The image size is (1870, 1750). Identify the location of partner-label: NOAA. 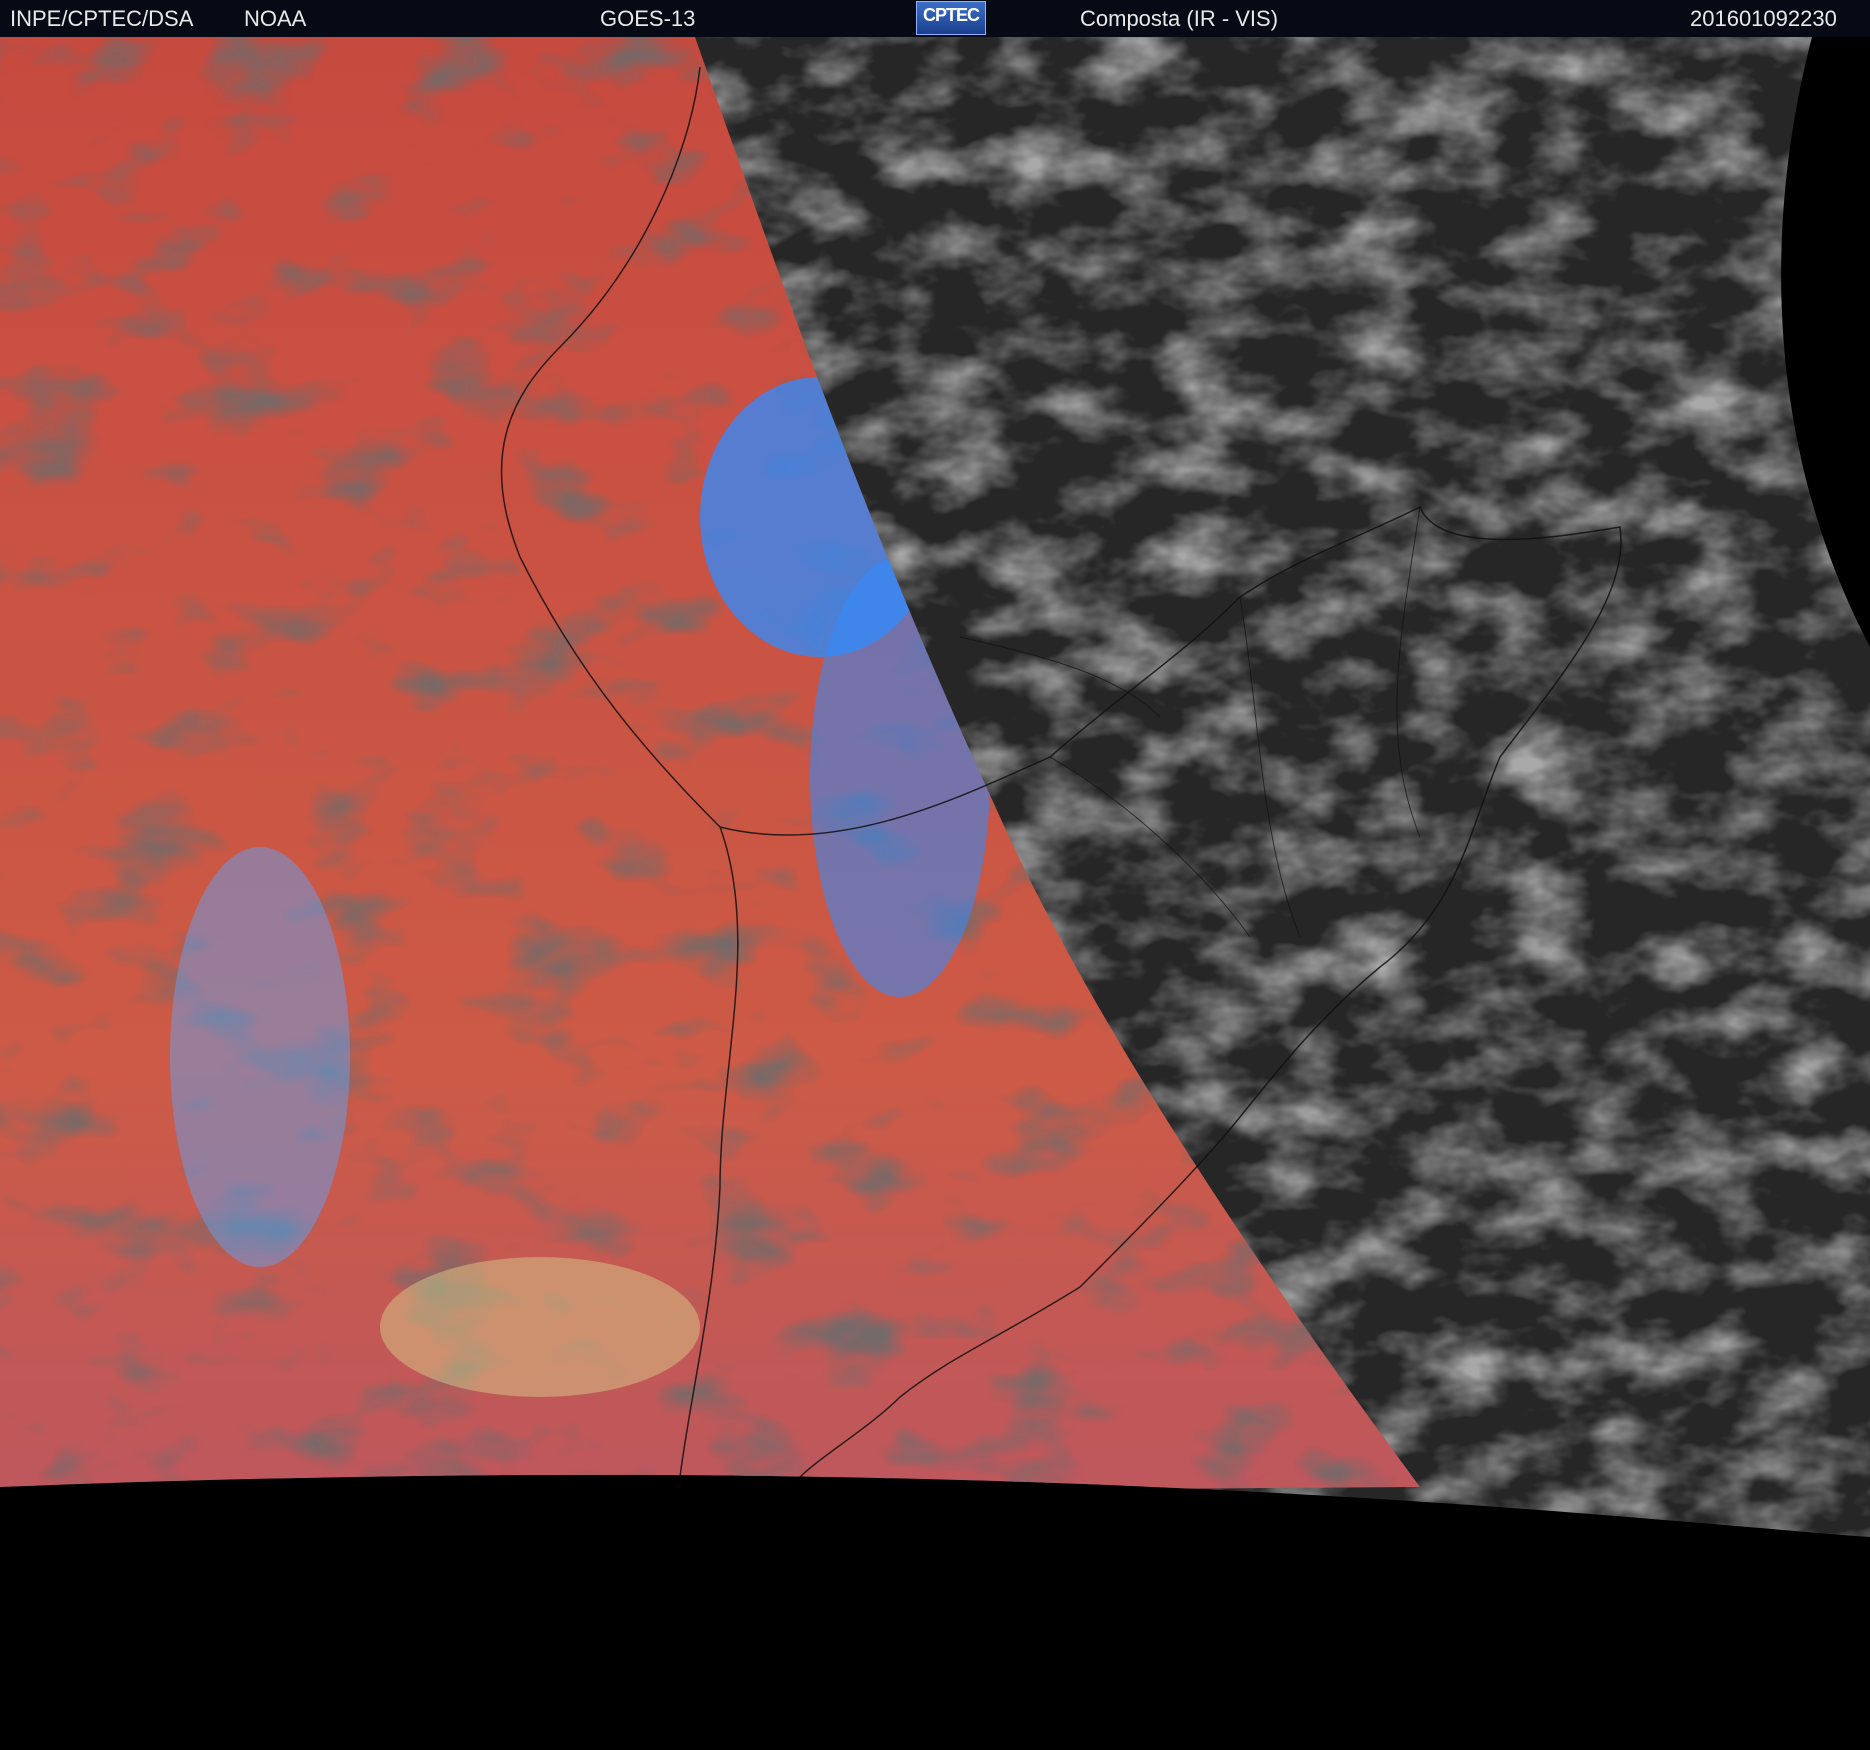
(275, 18).